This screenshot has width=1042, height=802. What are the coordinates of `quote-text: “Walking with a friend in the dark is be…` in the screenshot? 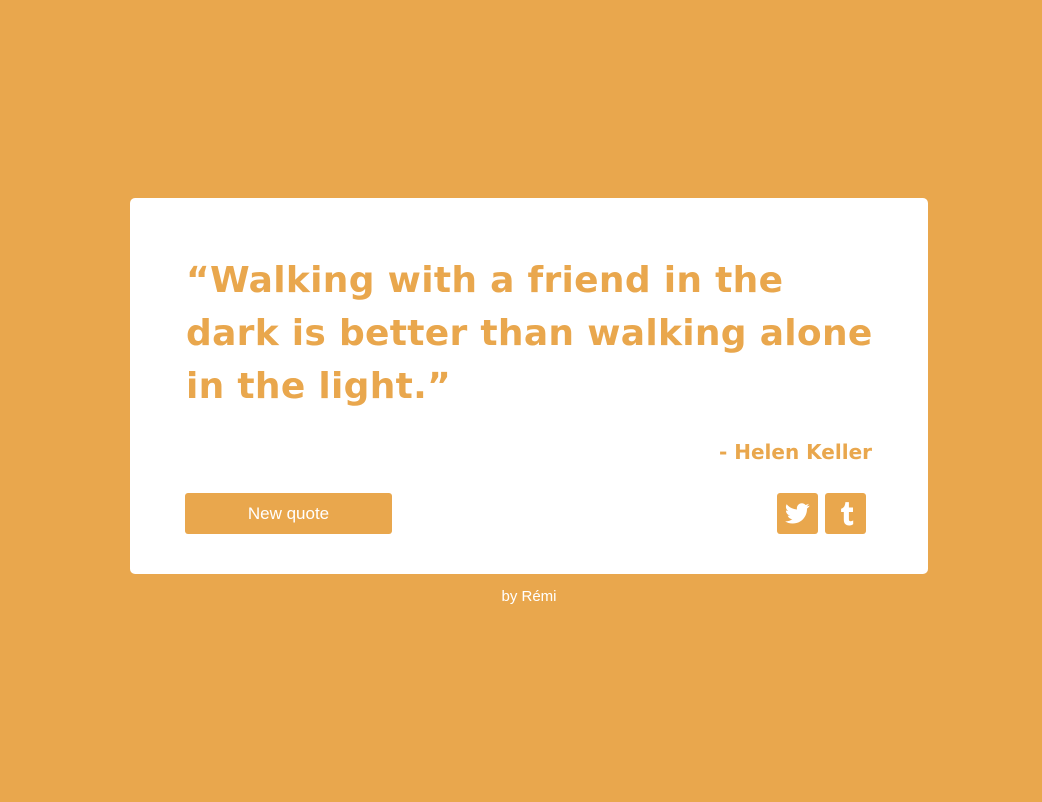 It's located at (529, 333).